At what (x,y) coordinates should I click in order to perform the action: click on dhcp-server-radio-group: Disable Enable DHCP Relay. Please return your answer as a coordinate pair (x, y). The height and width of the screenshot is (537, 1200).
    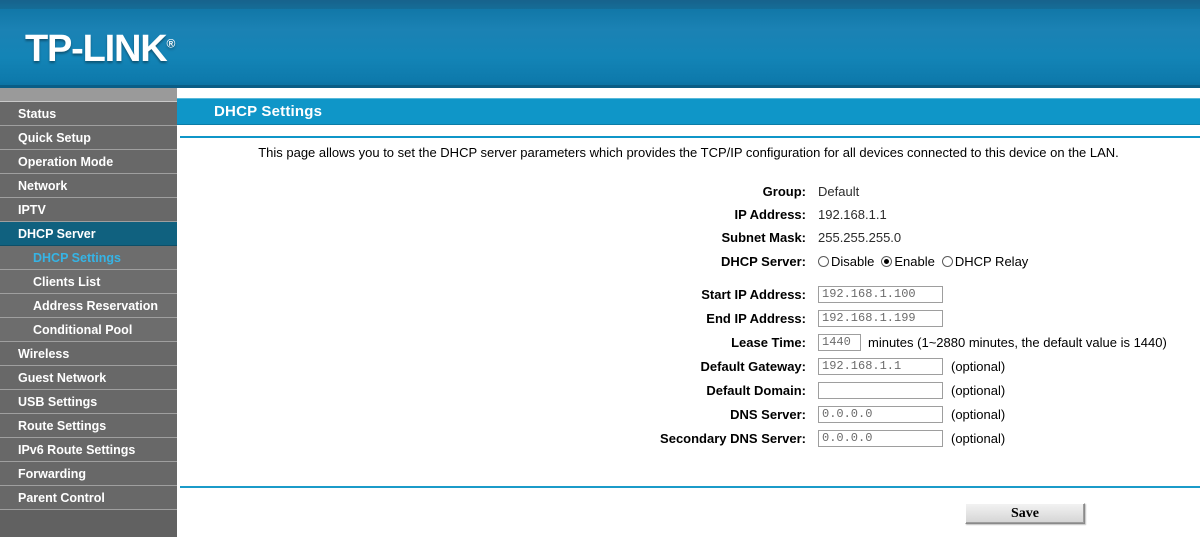
    Looking at the image, I should click on (926, 261).